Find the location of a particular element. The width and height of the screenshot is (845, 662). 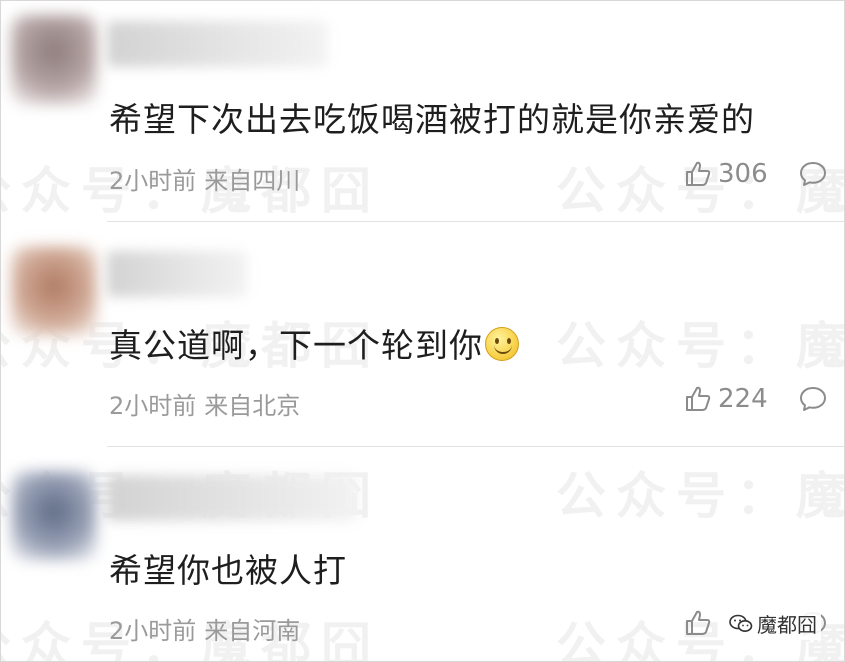

comment-text: 真公道啊，下一个轮到你 is located at coordinates (314, 343).